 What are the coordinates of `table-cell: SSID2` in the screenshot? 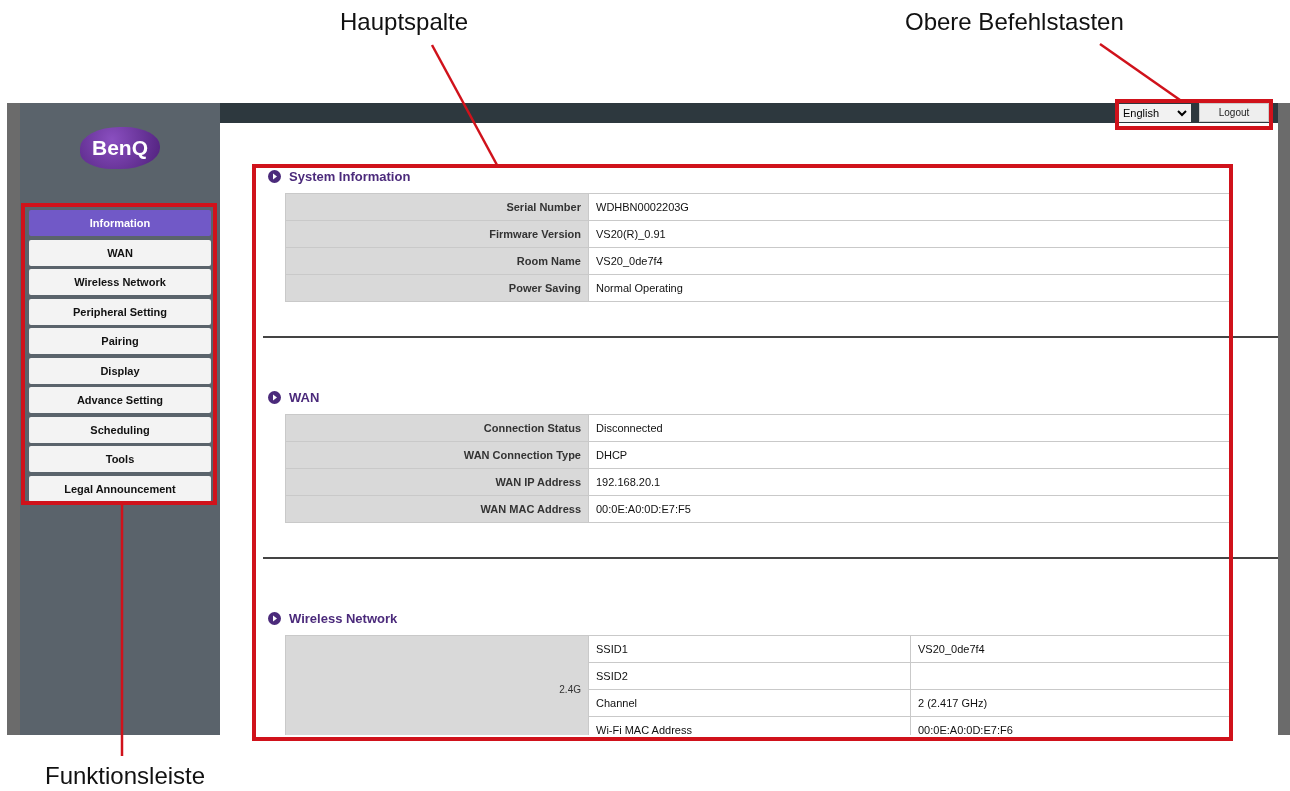 It's located at (749, 676).